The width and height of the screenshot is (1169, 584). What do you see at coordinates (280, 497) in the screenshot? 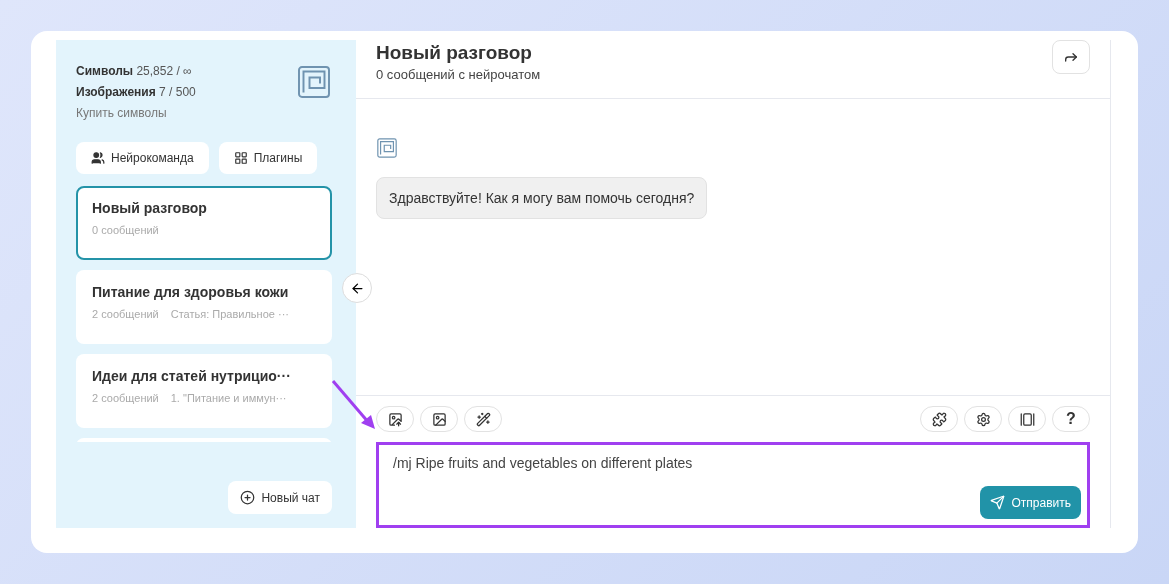
I see `new-chat-button: Новый чат` at bounding box center [280, 497].